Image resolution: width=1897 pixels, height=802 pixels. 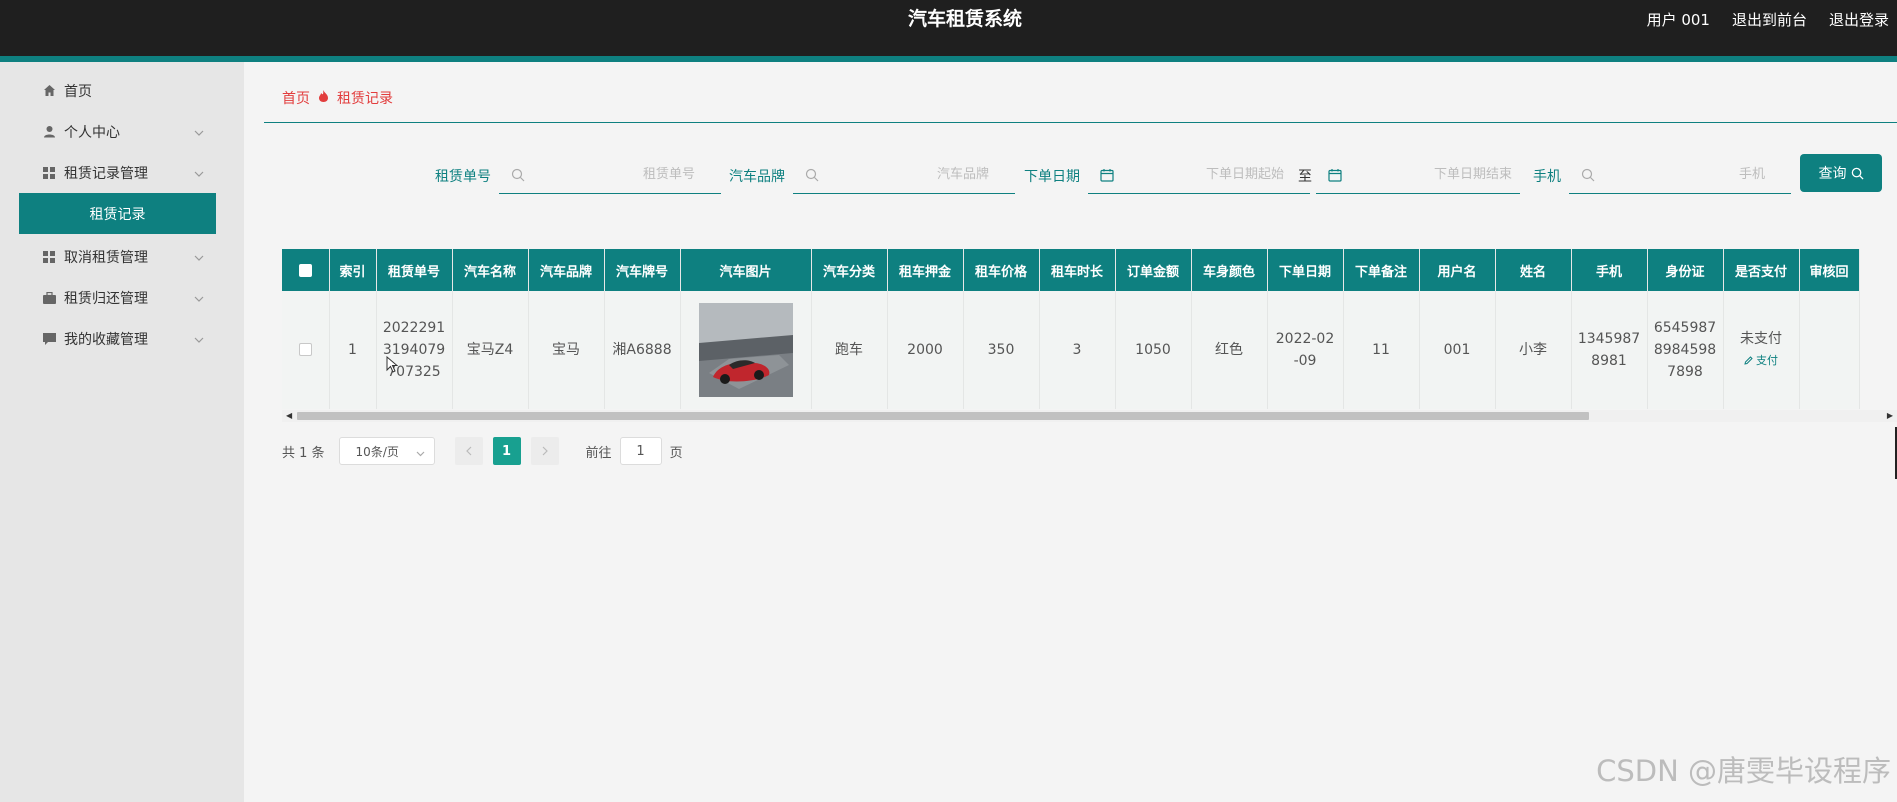 I want to click on cell-car-image, so click(x=746, y=350).